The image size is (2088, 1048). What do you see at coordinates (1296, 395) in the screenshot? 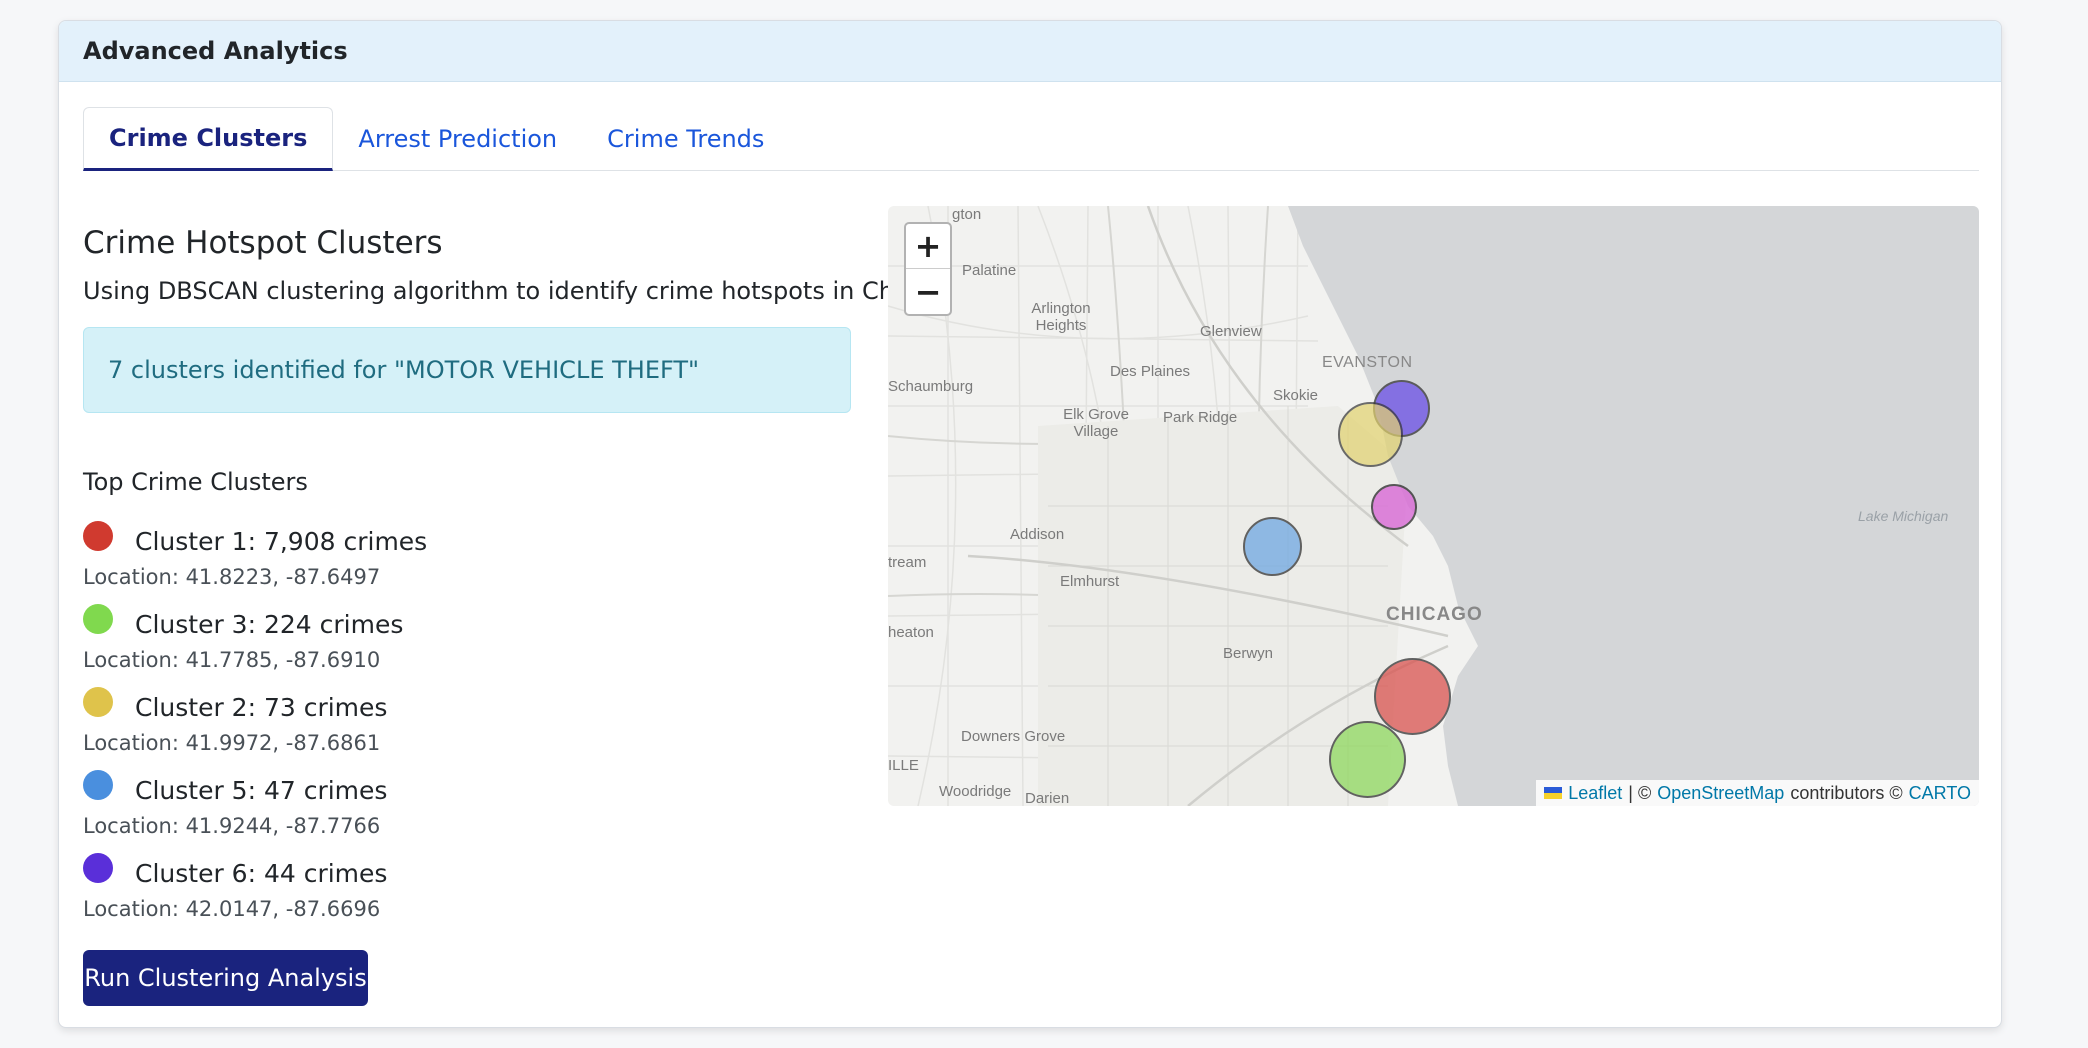
I see `map-label: Skokie` at bounding box center [1296, 395].